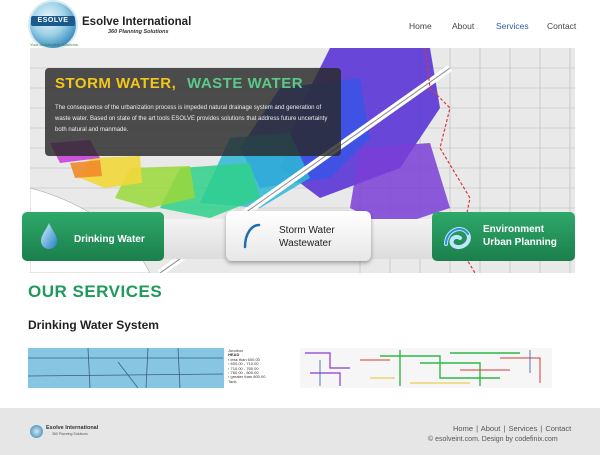 The image size is (600, 455). What do you see at coordinates (561, 26) in the screenshot?
I see `nav-contact: Contact` at bounding box center [561, 26].